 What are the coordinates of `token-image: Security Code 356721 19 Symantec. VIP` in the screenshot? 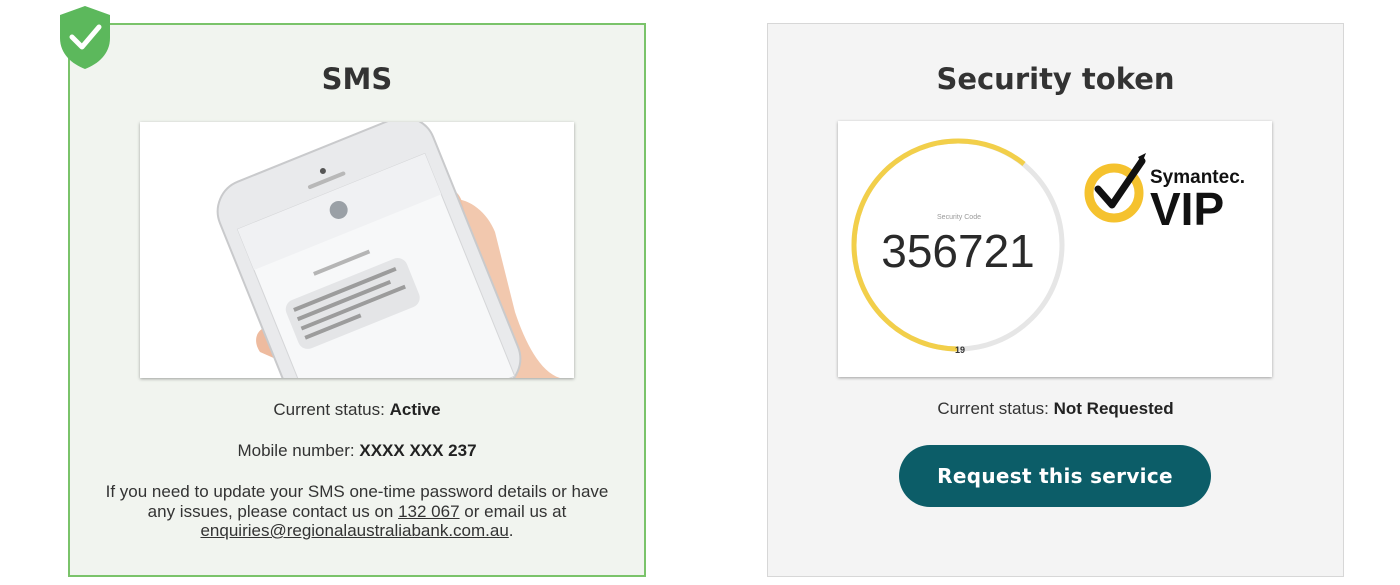 It's located at (1055, 249).